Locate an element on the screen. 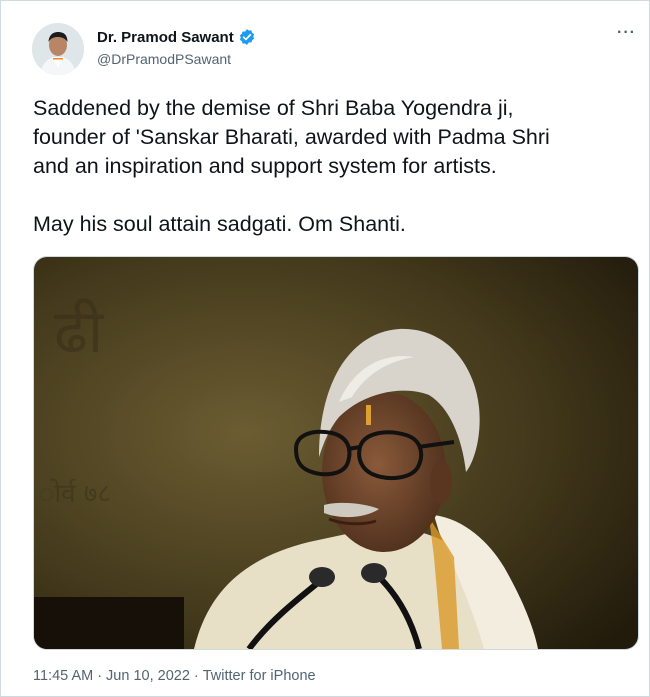  avatar is located at coordinates (58, 49).